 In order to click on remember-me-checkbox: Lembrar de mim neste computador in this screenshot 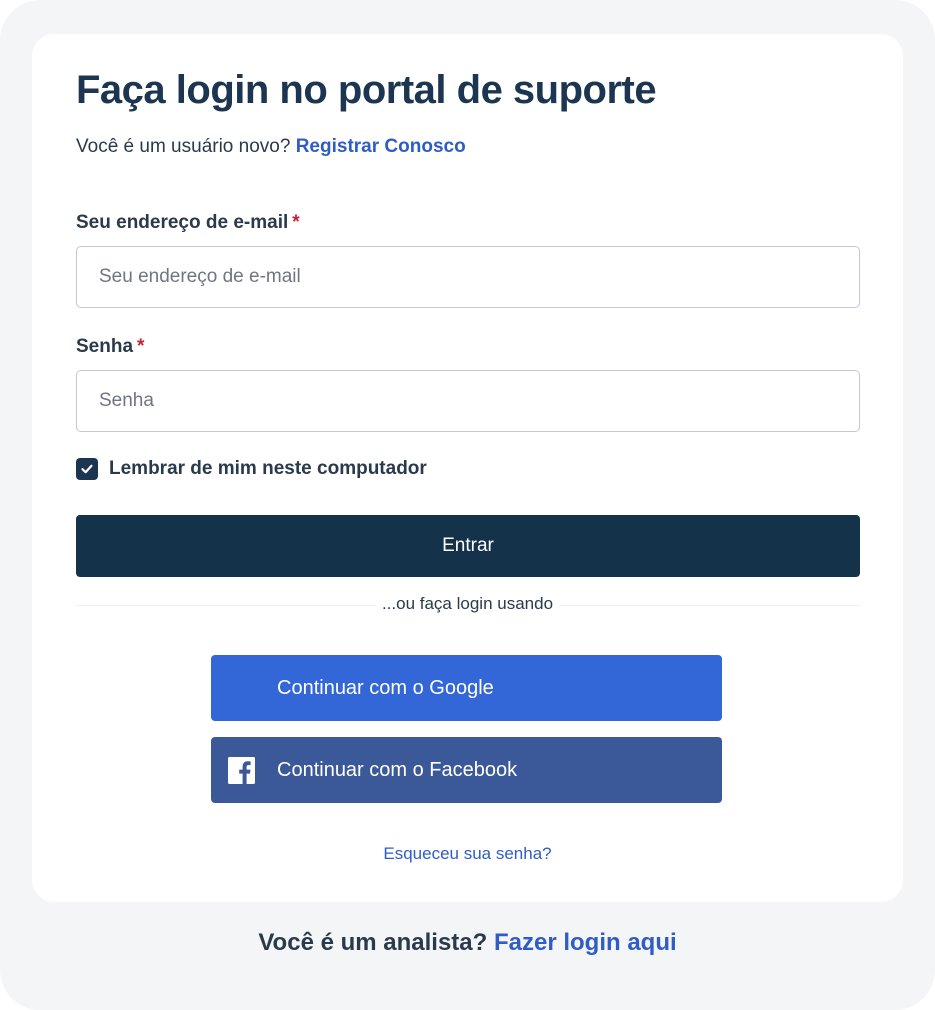, I will do `click(251, 469)`.